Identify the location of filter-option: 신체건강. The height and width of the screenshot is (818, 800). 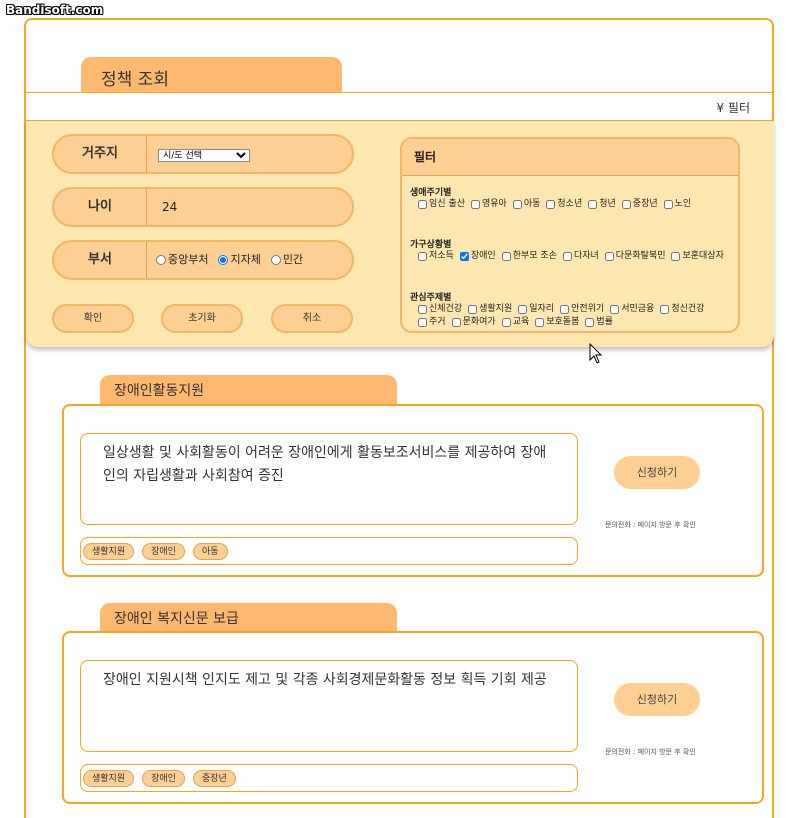
(440, 309).